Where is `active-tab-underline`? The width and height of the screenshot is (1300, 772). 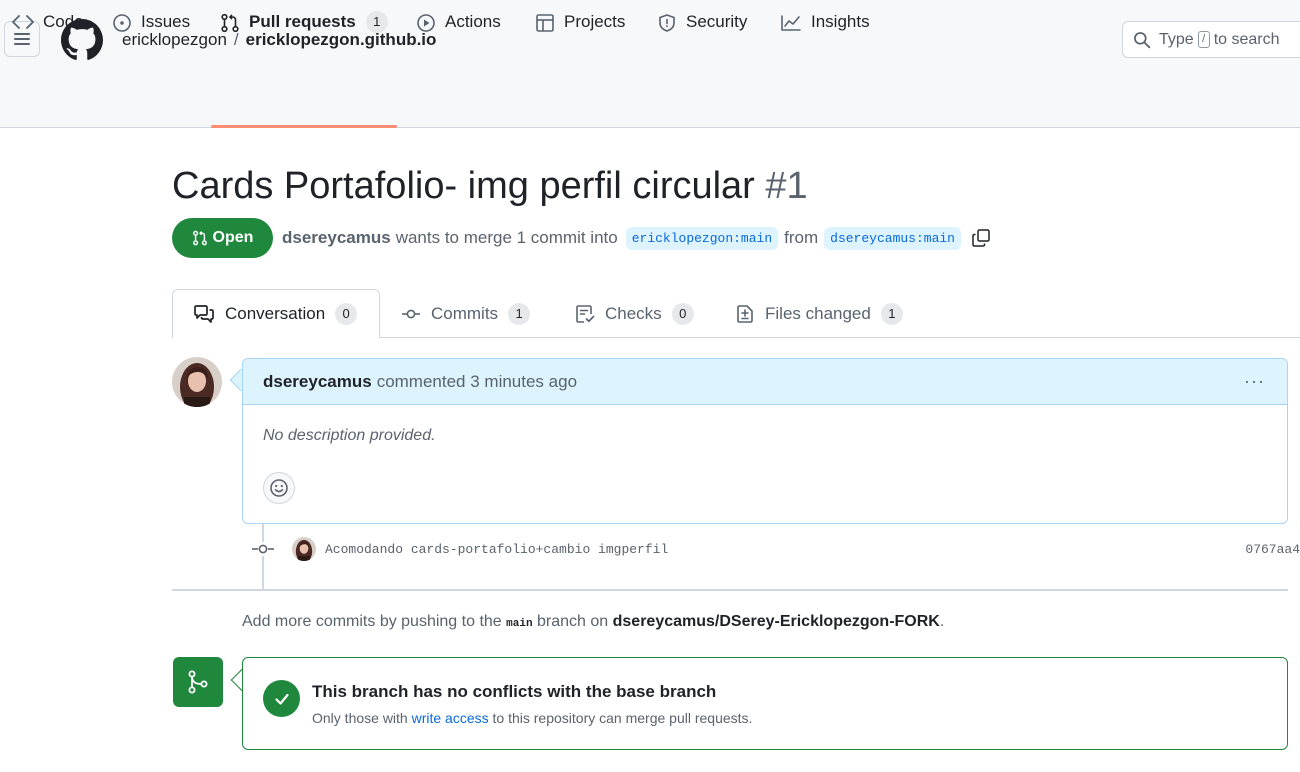 active-tab-underline is located at coordinates (304, 126).